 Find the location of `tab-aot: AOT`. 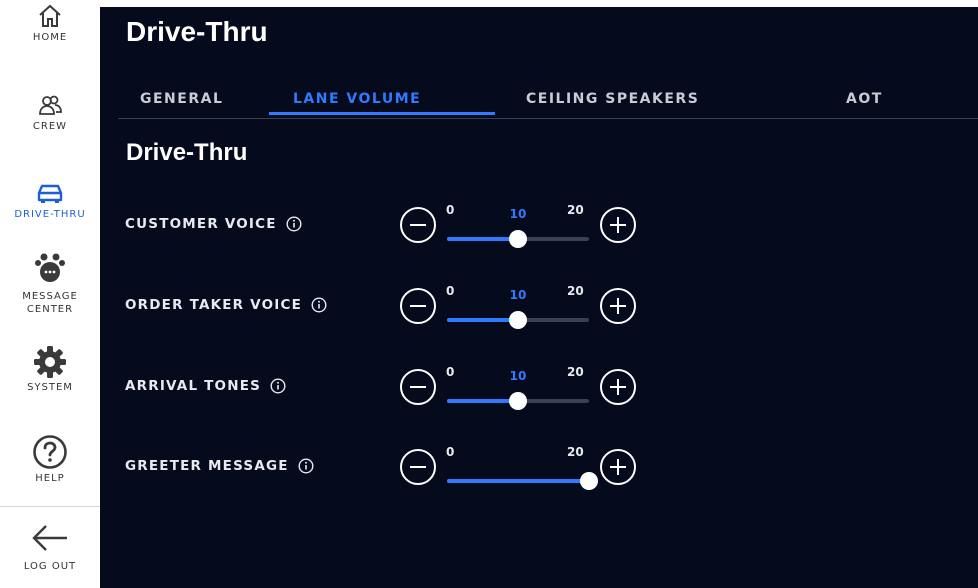

tab-aot: AOT is located at coordinates (864, 99).